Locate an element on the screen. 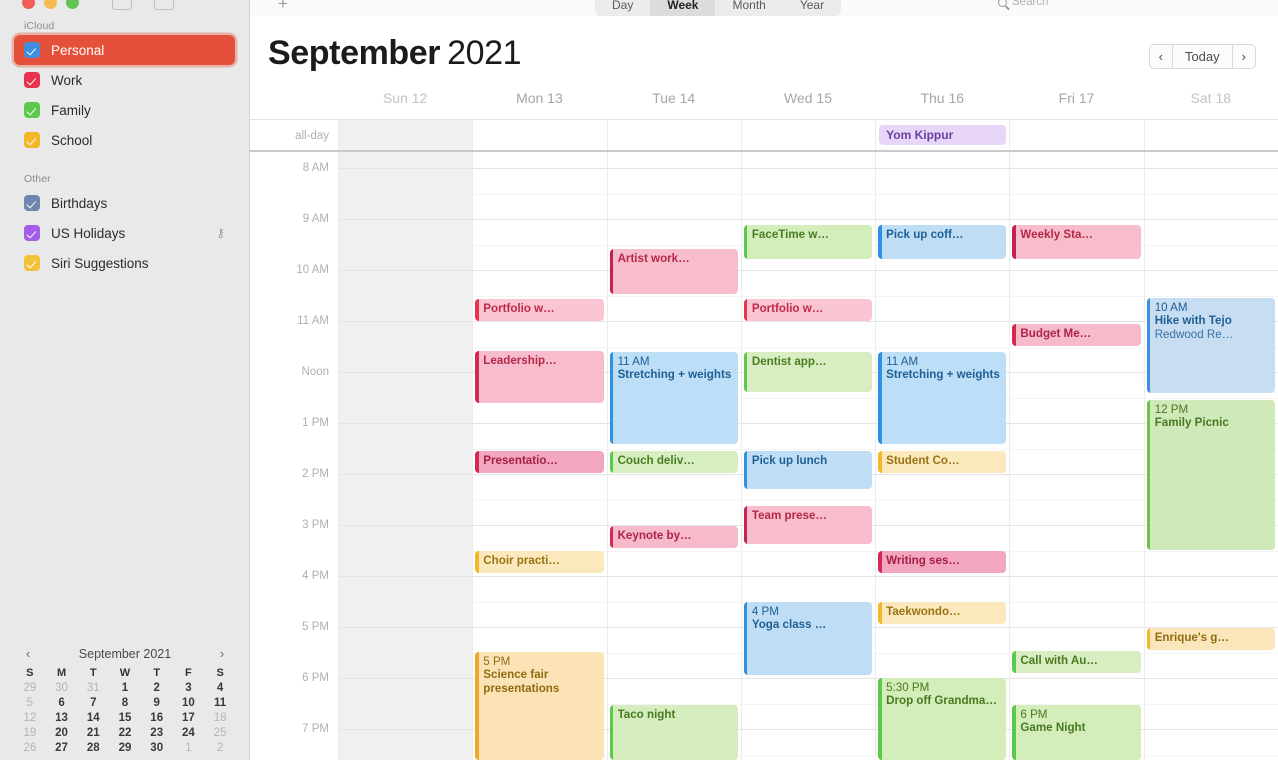 This screenshot has height=760, width=1278. all-day-event: Yom Kippur is located at coordinates (943, 135).